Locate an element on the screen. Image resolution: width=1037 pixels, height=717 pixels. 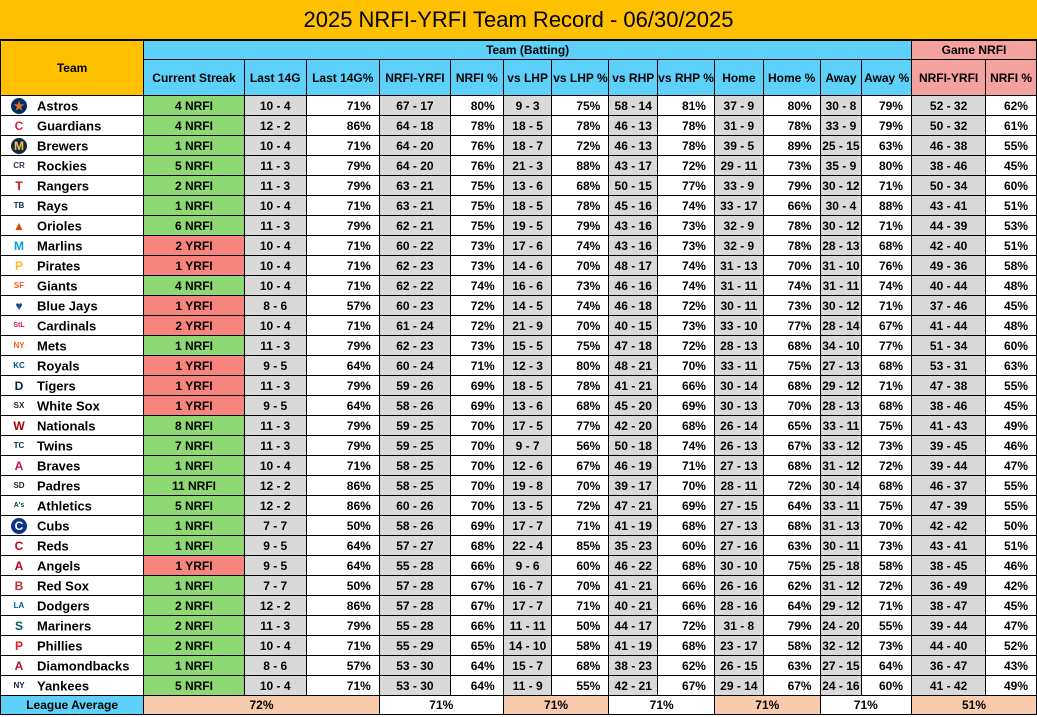
current-streak-cell: 5 NRFI is located at coordinates (194, 505).